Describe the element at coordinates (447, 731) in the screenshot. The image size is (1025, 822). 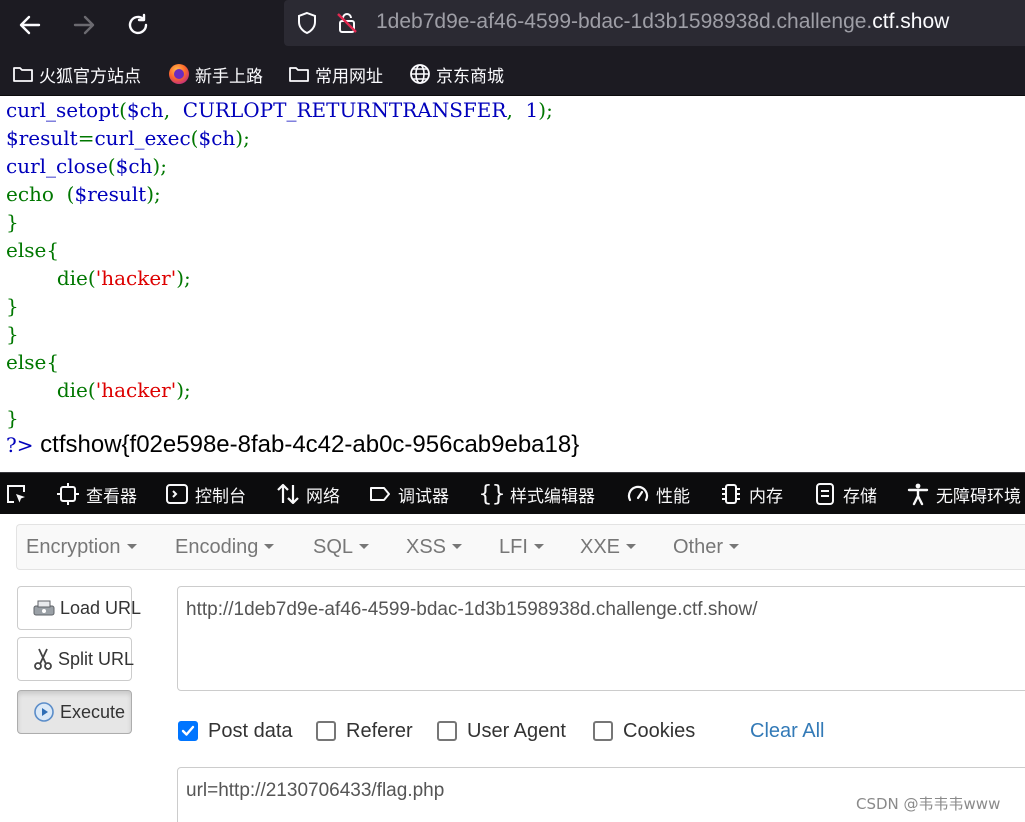
I see `user-agent-checkbox` at that location.